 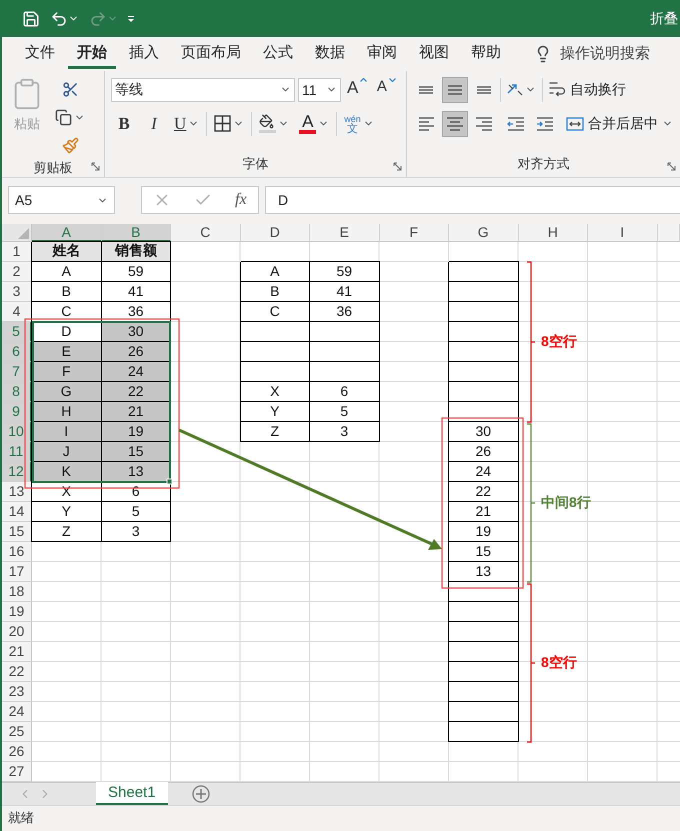 What do you see at coordinates (211, 53) in the screenshot?
I see `menu-tab: 页面布局` at bounding box center [211, 53].